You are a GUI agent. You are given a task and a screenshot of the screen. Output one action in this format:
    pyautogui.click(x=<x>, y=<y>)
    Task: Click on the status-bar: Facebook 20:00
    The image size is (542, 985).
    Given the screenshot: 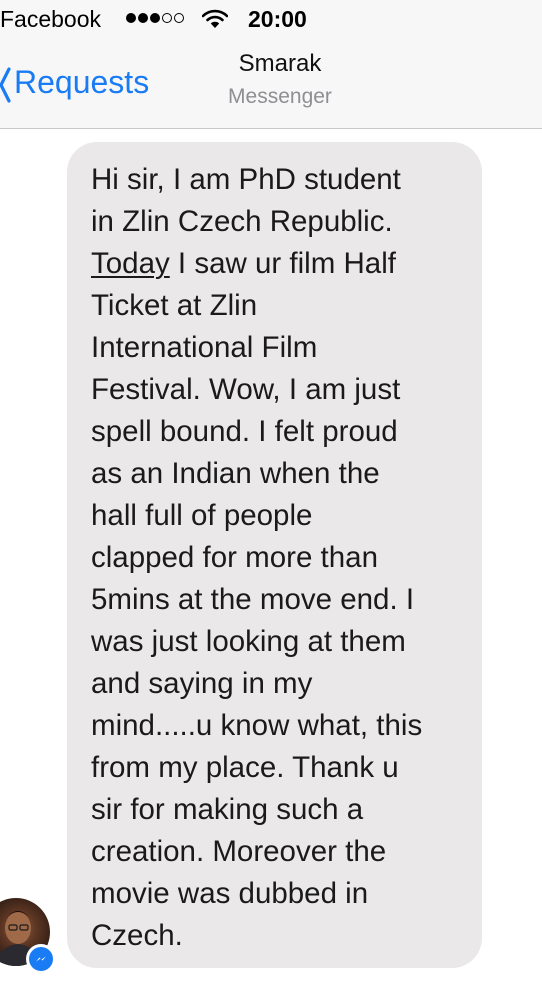 What is the action you would take?
    pyautogui.click(x=271, y=20)
    